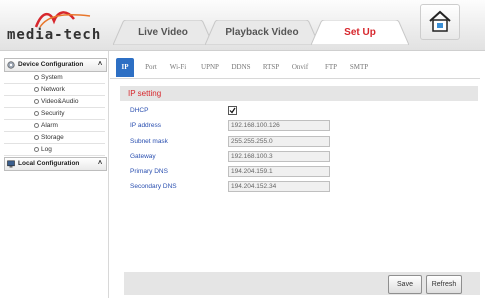  I want to click on subtab-onvif: Onvif, so click(300, 67).